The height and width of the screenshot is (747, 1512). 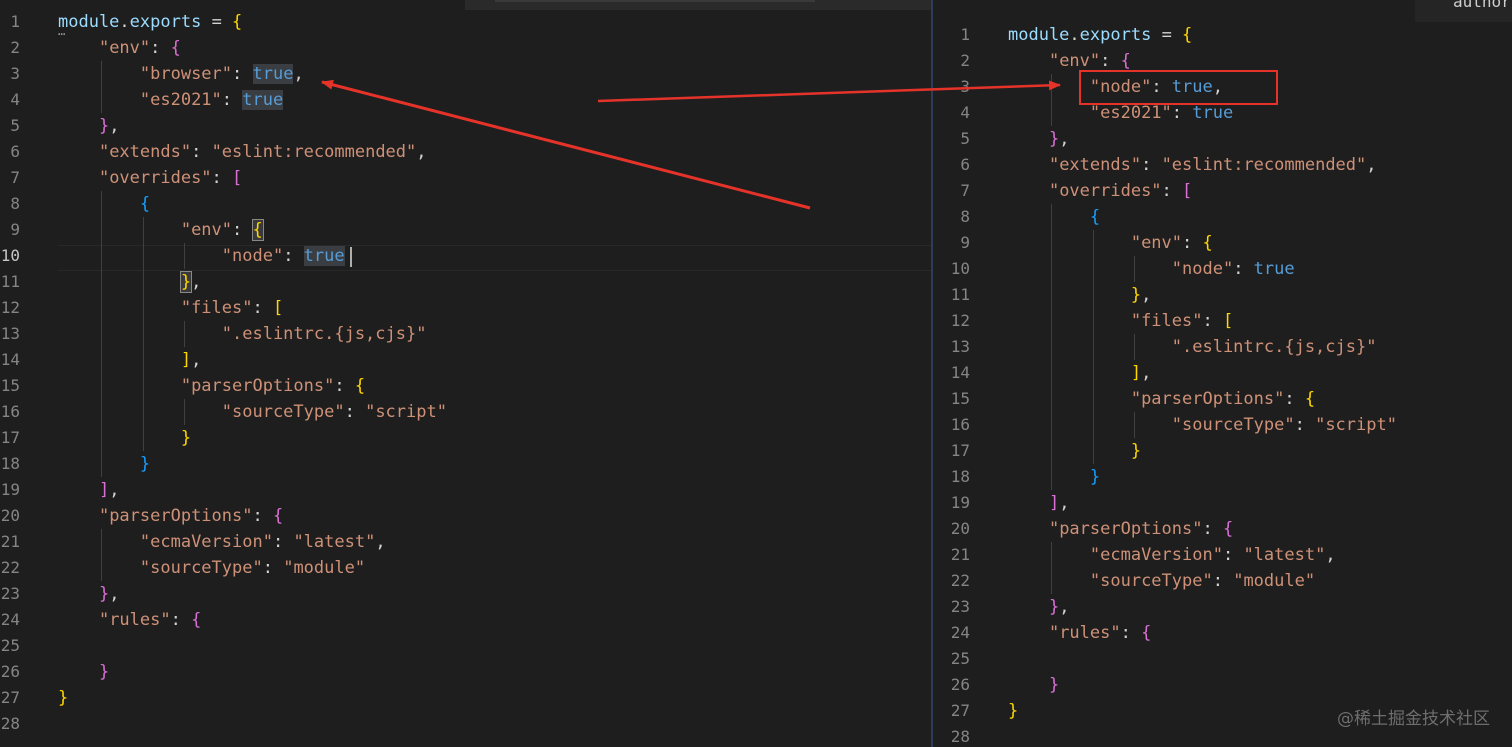 What do you see at coordinates (465, 100) in the screenshot?
I see `code-line: 4 "es2021": true` at bounding box center [465, 100].